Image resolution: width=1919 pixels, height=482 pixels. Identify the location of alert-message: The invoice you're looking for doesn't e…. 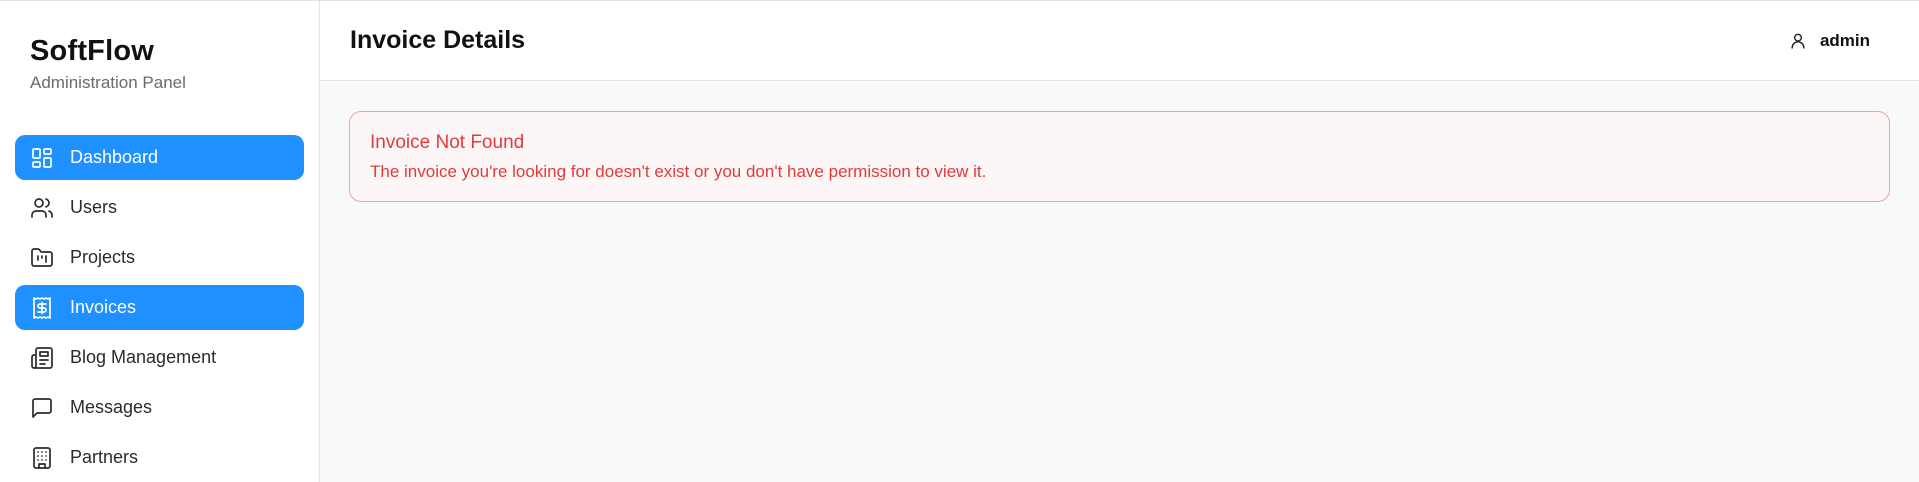
(678, 171).